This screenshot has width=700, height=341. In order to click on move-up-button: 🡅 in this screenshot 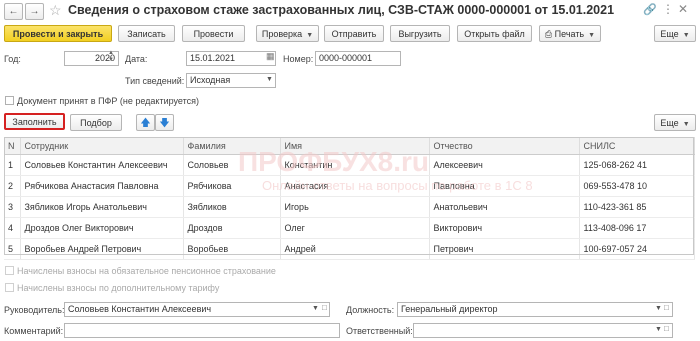, I will do `click(145, 122)`.